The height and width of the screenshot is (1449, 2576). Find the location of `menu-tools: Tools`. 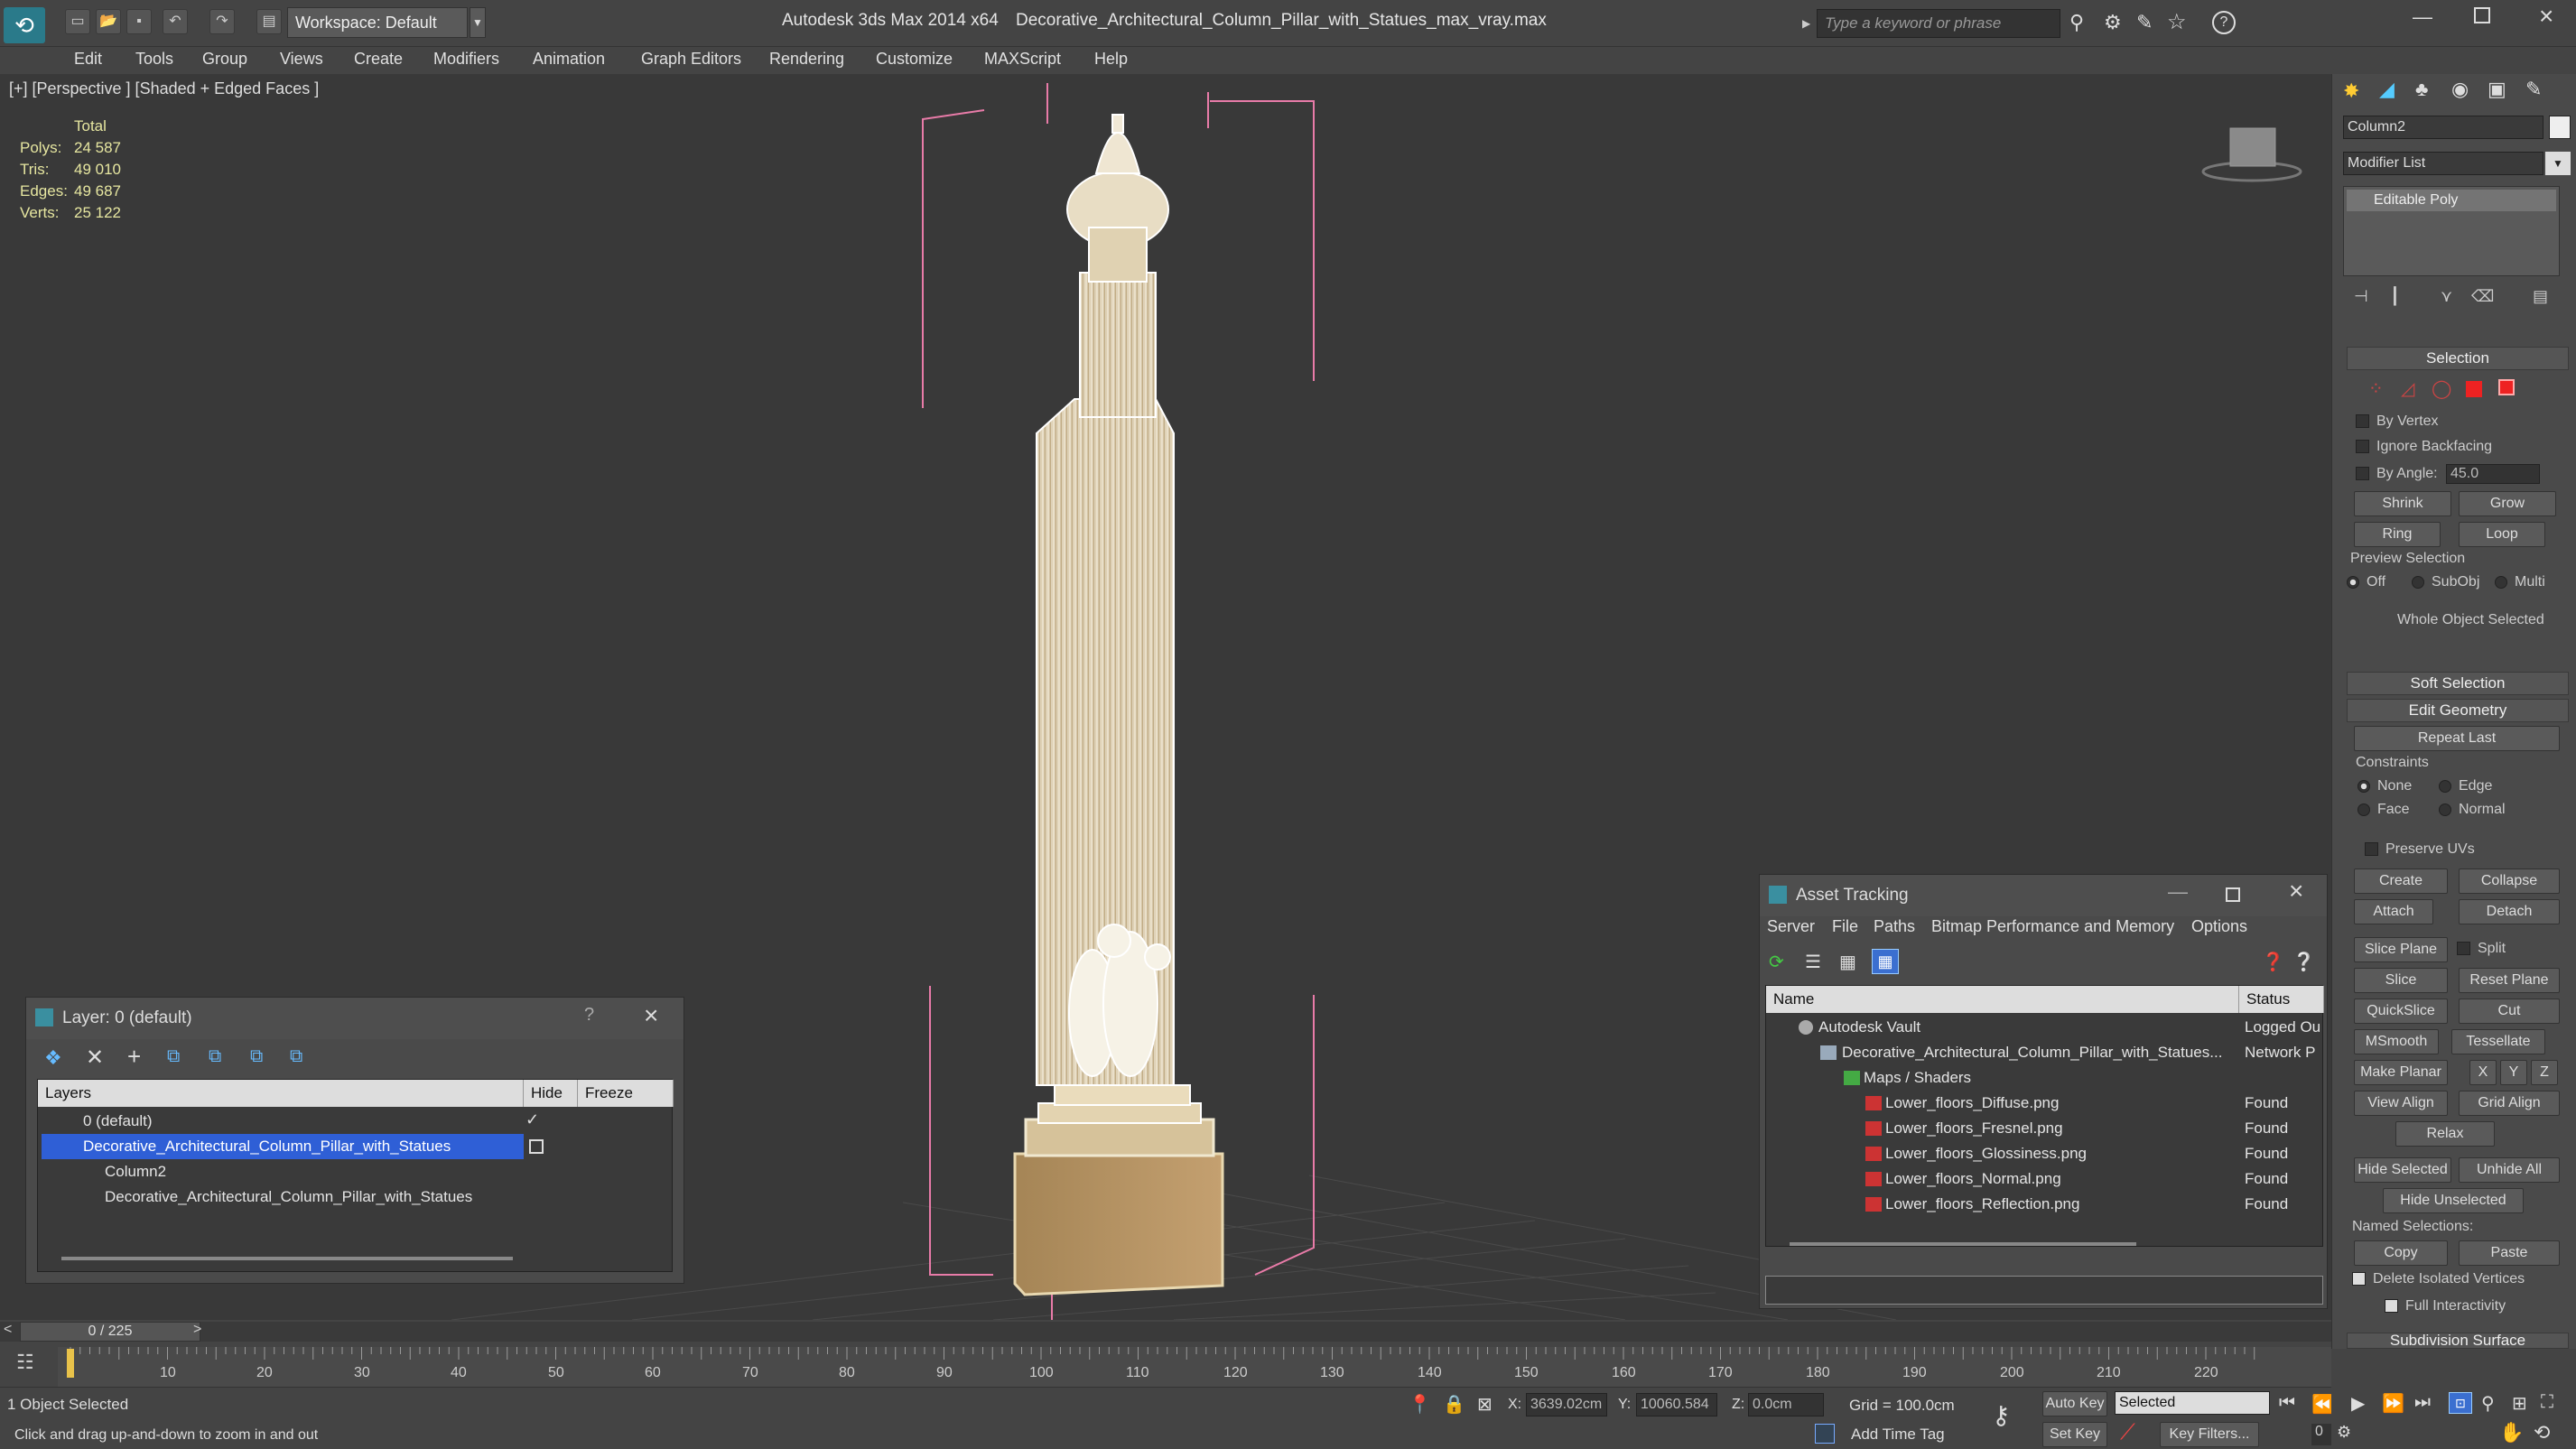

menu-tools: Tools is located at coordinates (154, 59).